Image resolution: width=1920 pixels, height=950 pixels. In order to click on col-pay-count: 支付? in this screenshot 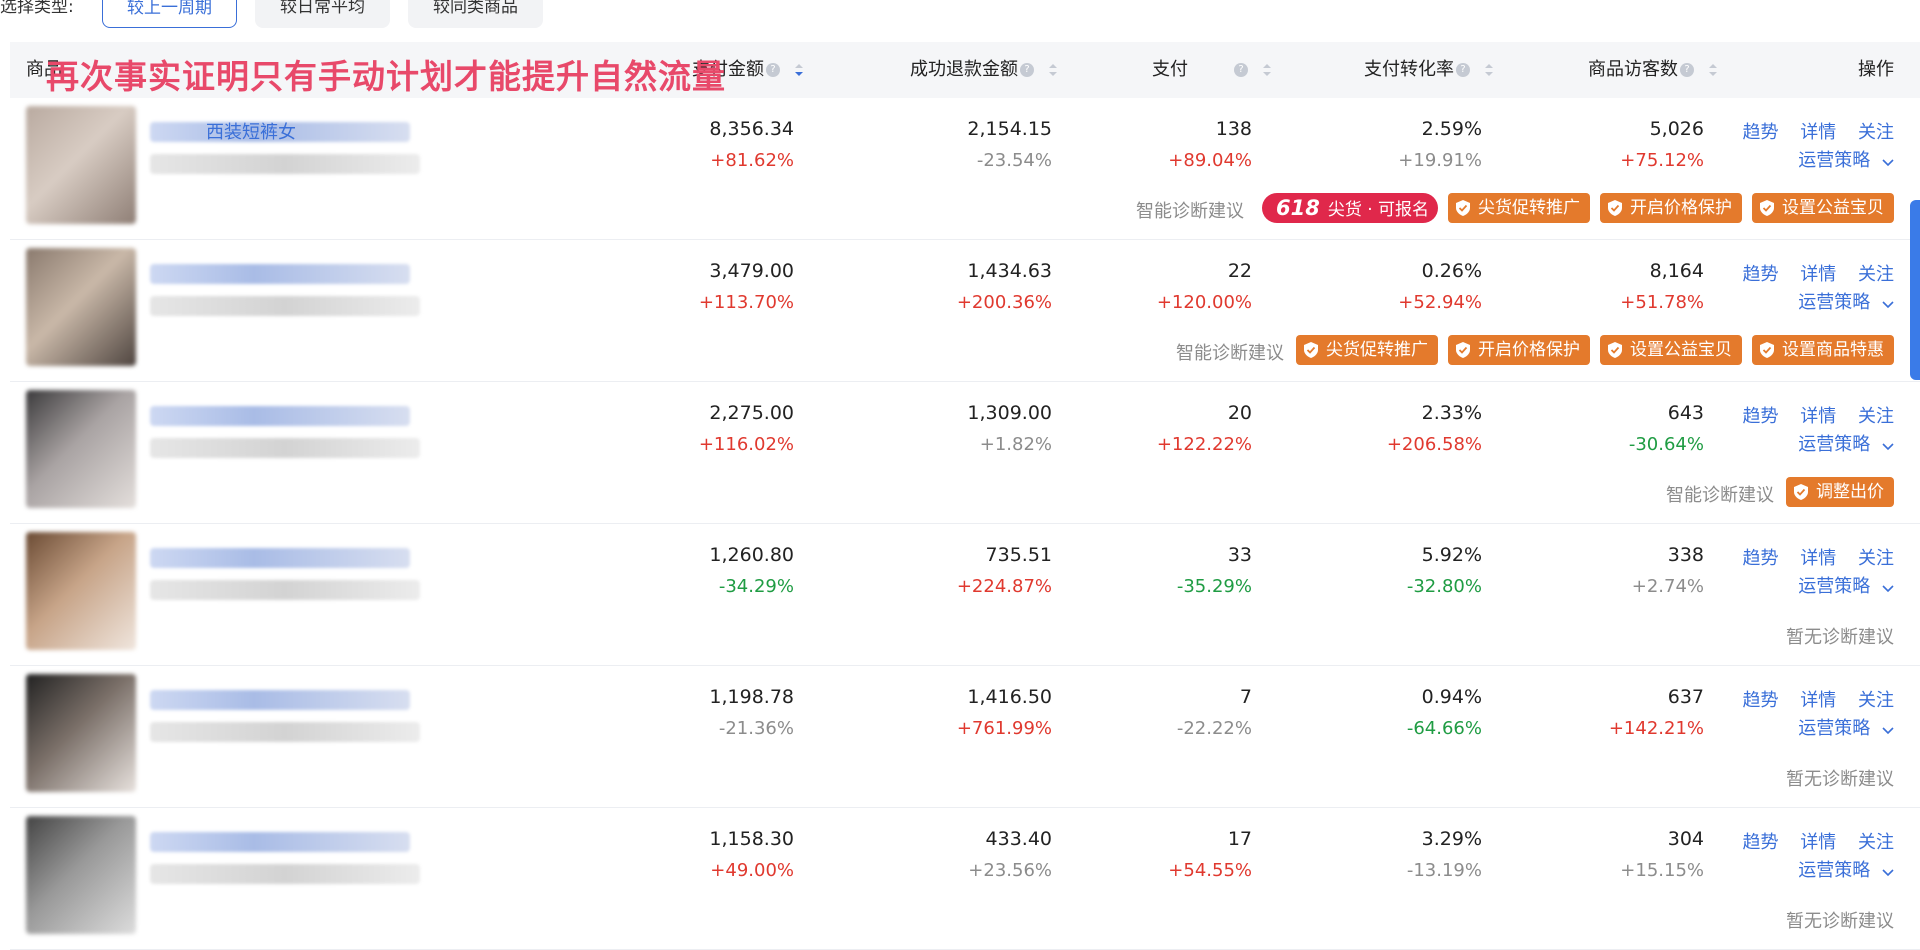, I will do `click(1212, 70)`.